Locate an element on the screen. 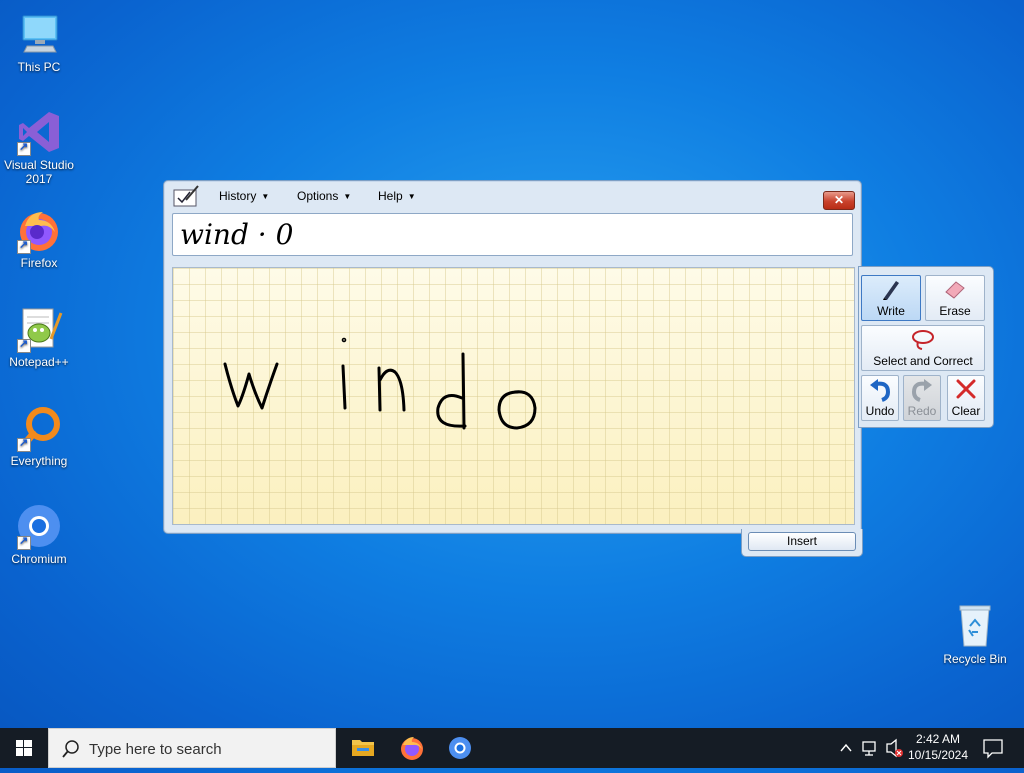 This screenshot has height=773, width=1024. preview-text: wind · 0 is located at coordinates (237, 234).